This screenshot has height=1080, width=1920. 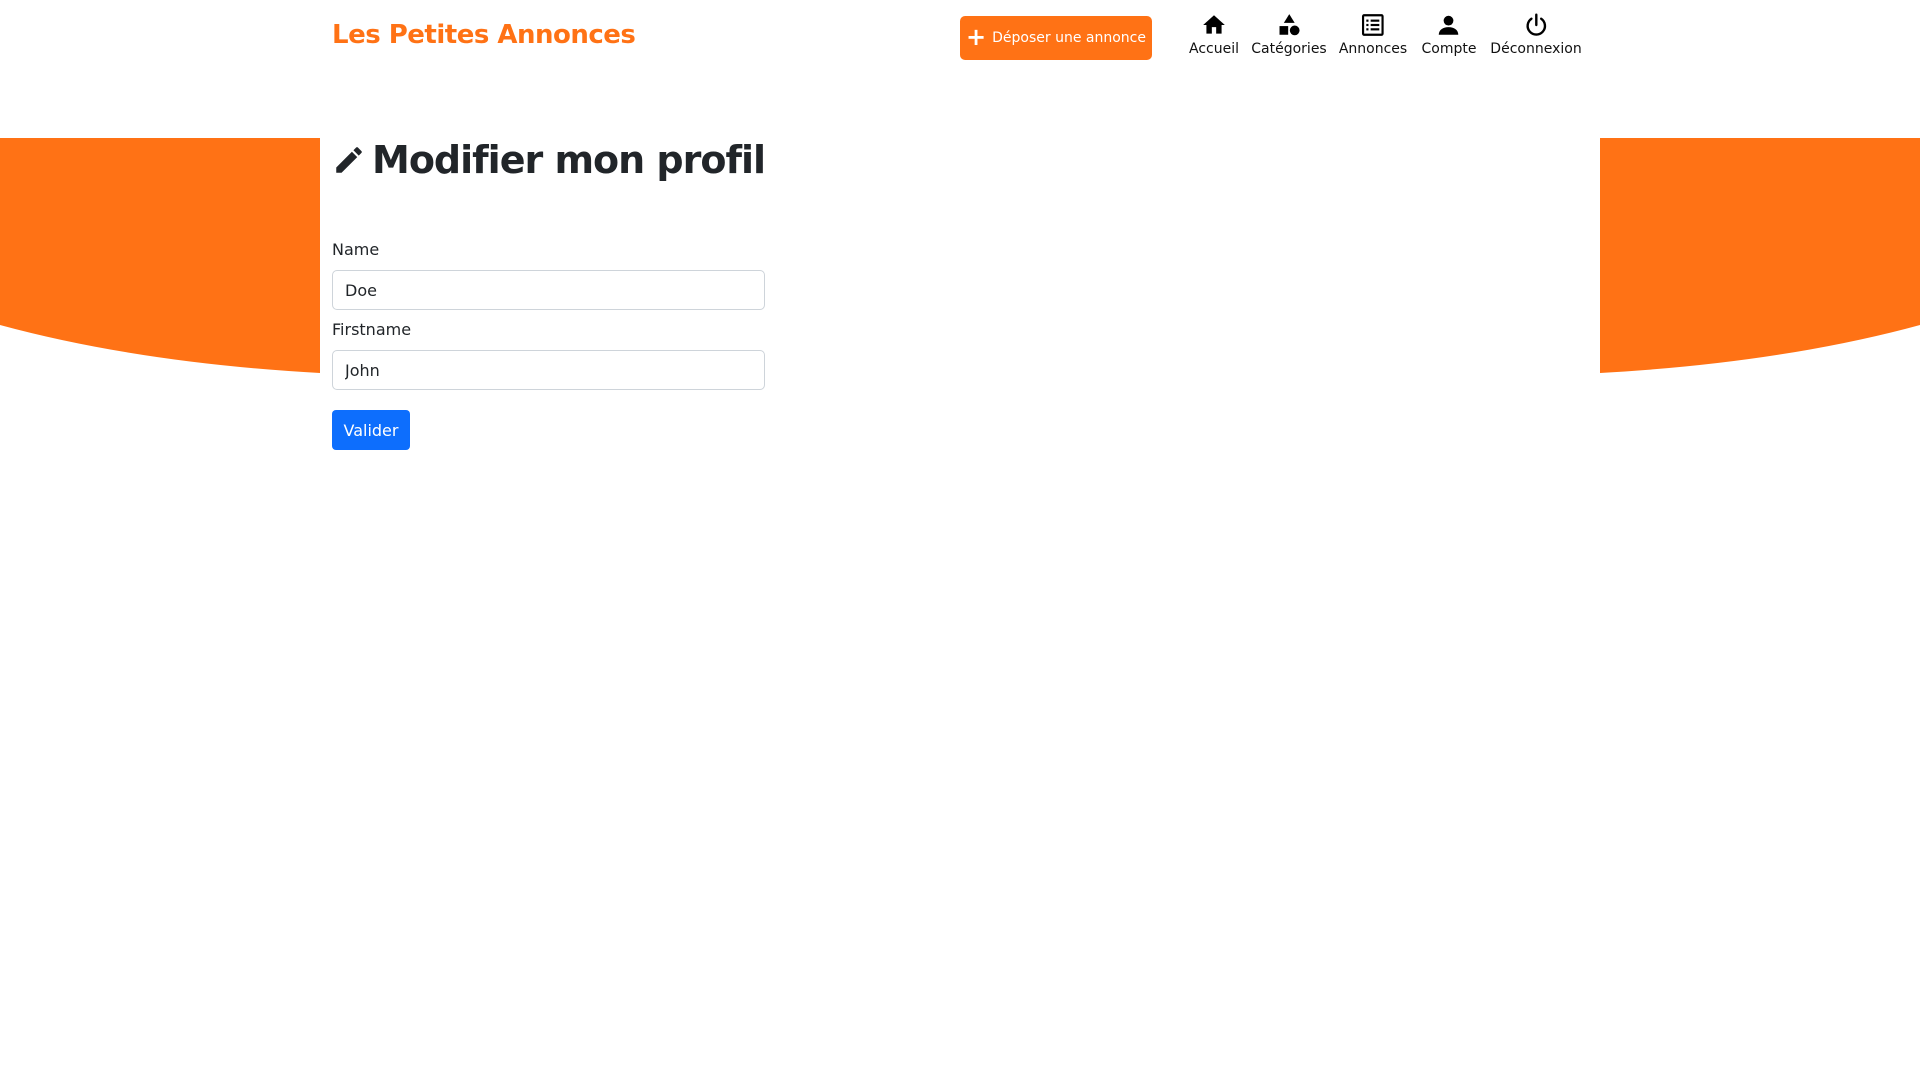 I want to click on shapes-icon, so click(x=1289, y=25).